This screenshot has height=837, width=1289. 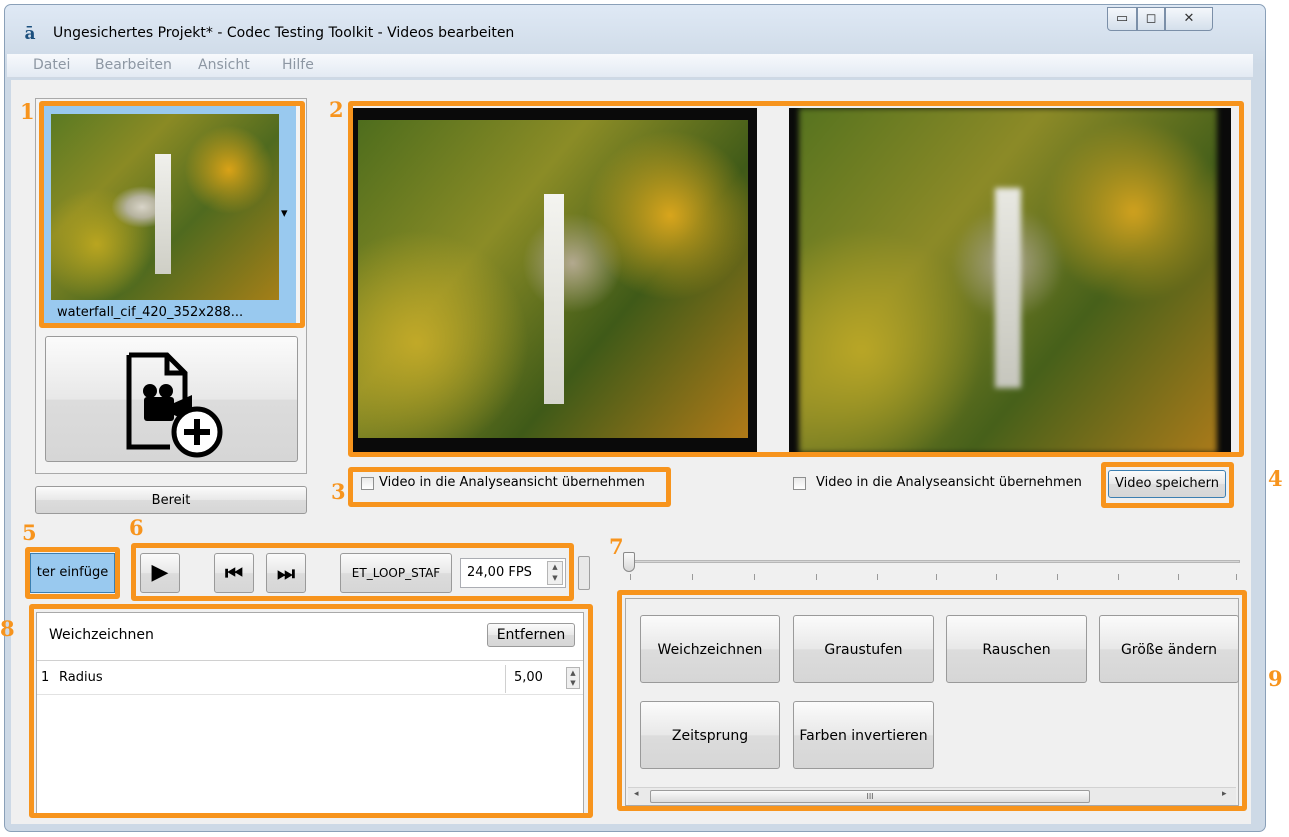 What do you see at coordinates (298, 65) in the screenshot?
I see `menu-hilfe: Hilfe` at bounding box center [298, 65].